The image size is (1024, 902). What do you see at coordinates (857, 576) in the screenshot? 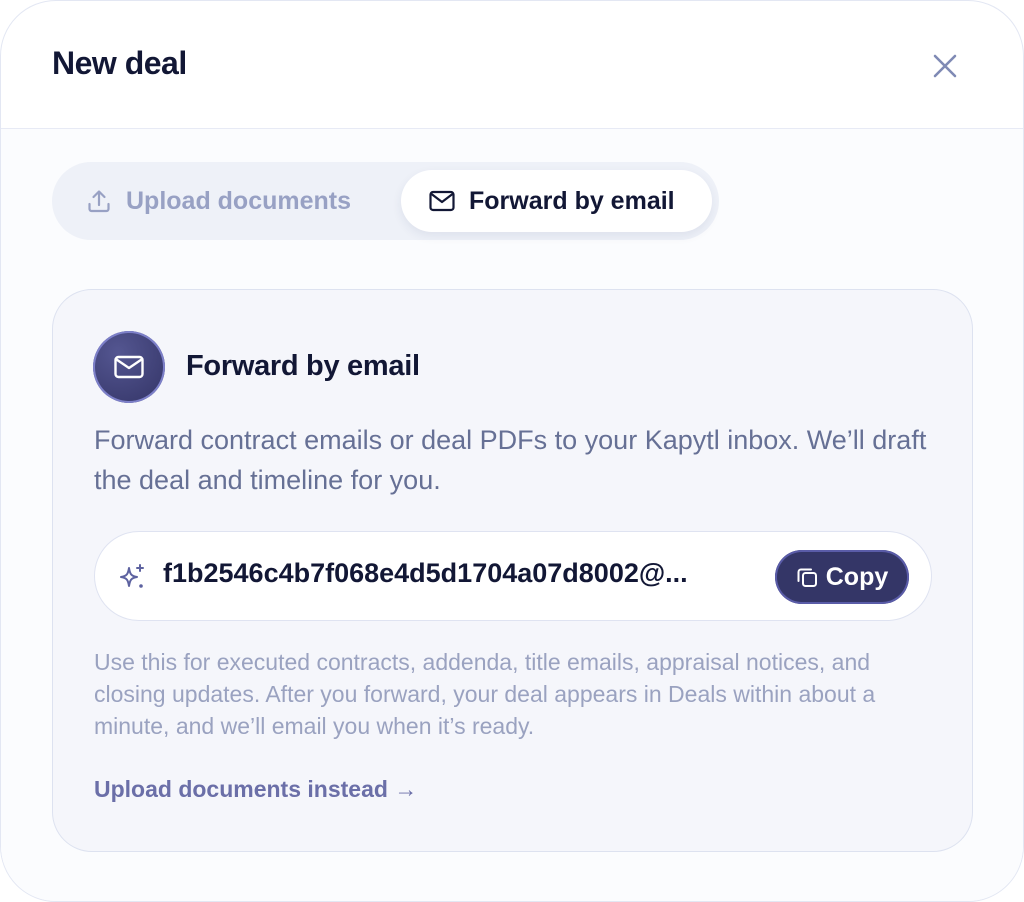
I see `copy-label: Copy` at bounding box center [857, 576].